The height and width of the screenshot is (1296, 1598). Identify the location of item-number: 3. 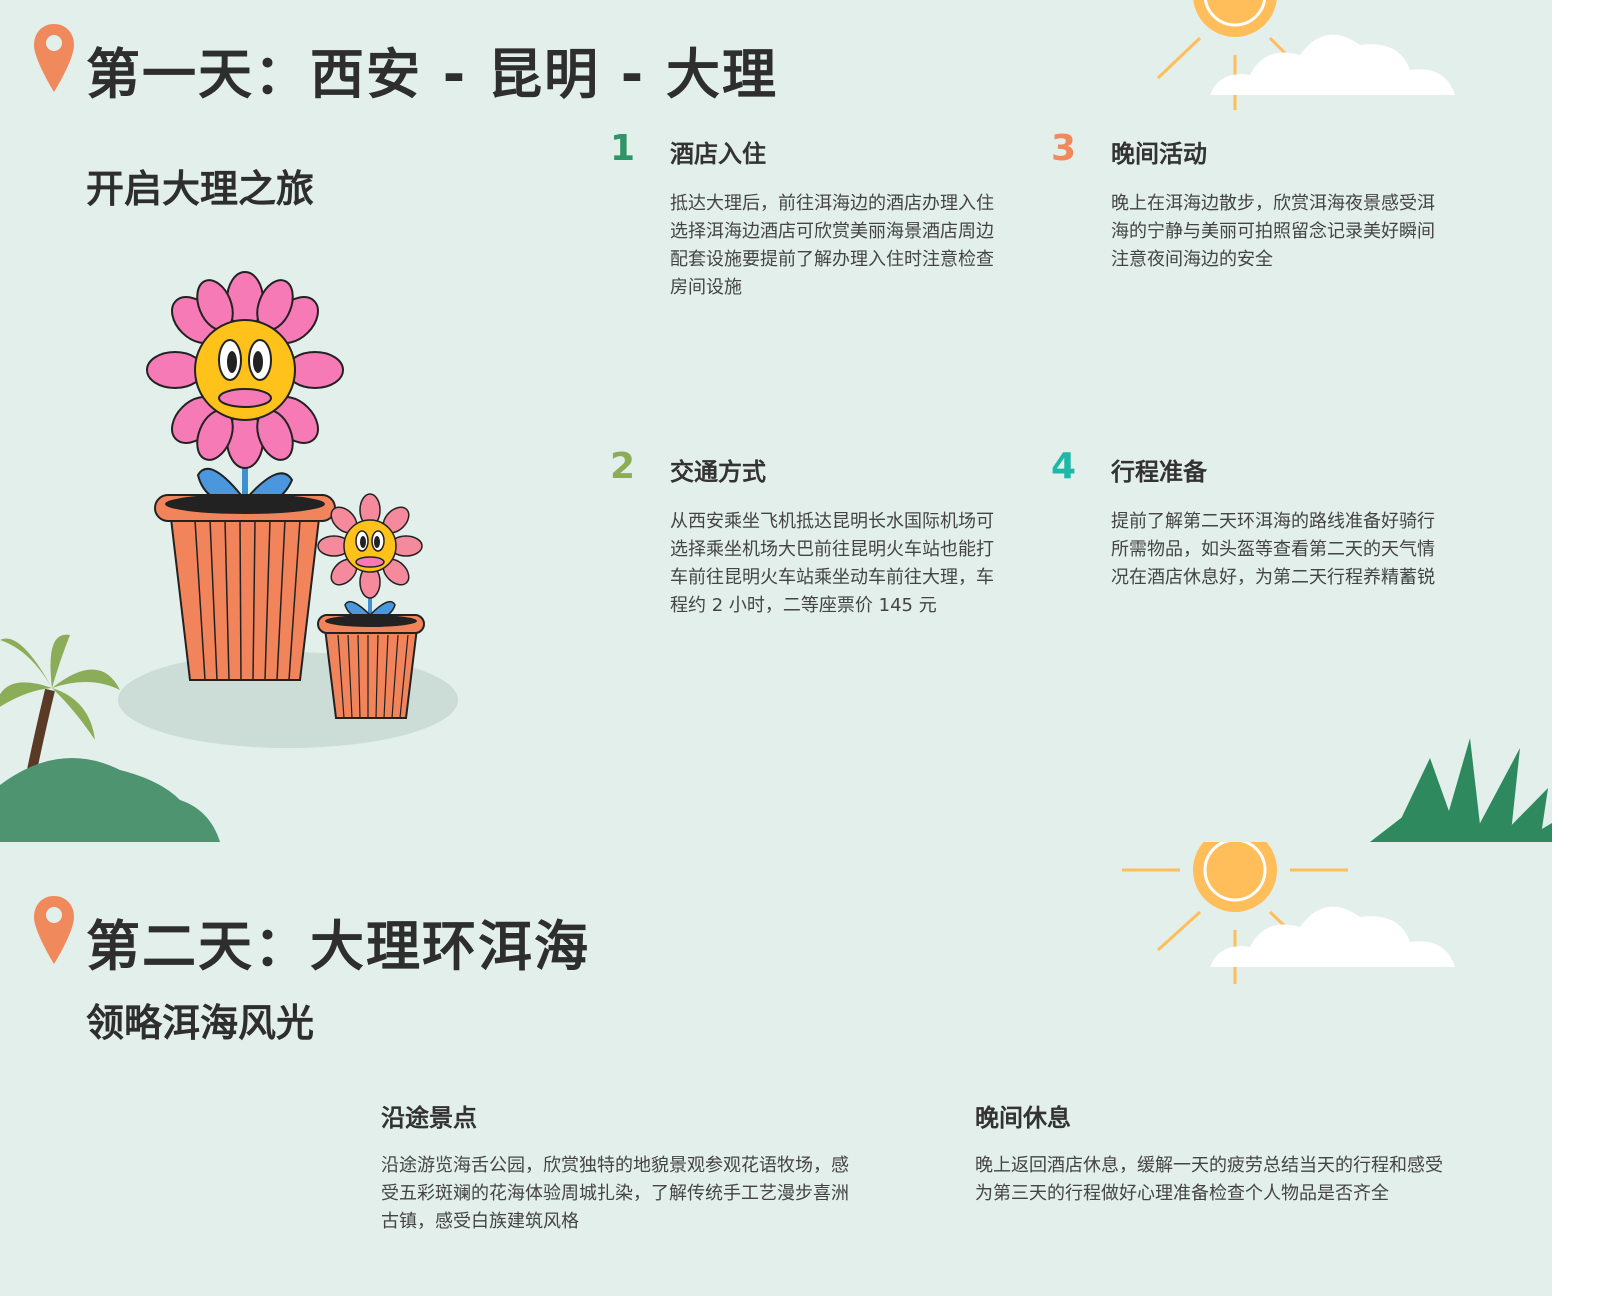
(1064, 148).